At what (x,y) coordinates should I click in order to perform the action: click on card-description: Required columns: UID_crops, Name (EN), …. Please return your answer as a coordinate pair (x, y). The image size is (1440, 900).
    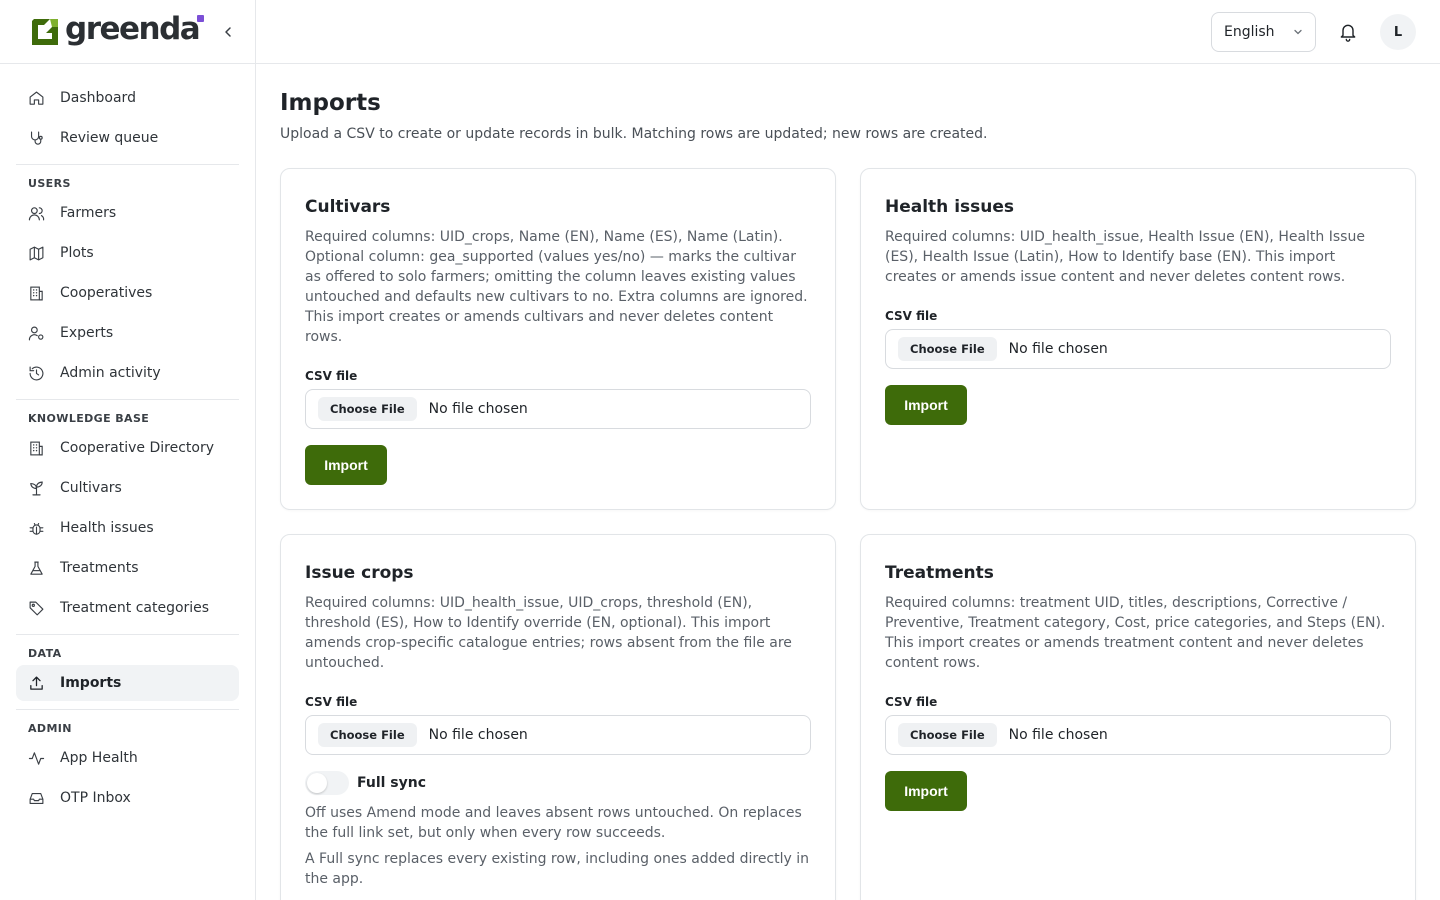
    Looking at the image, I should click on (556, 287).